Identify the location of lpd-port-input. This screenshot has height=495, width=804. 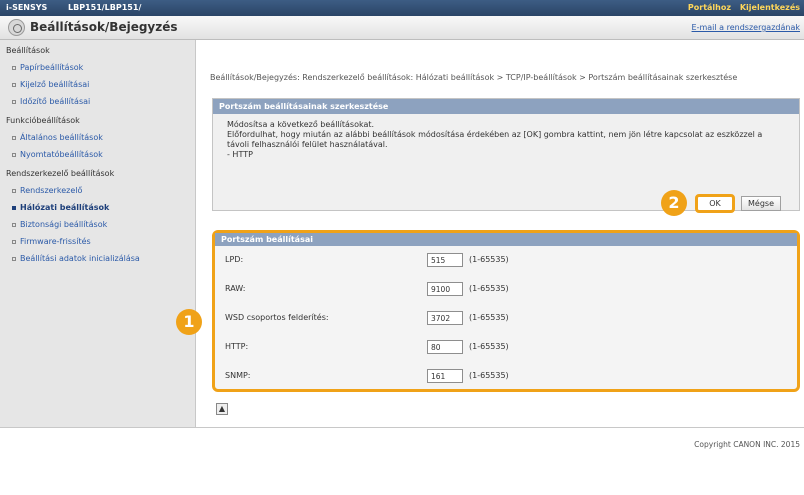
(445, 260).